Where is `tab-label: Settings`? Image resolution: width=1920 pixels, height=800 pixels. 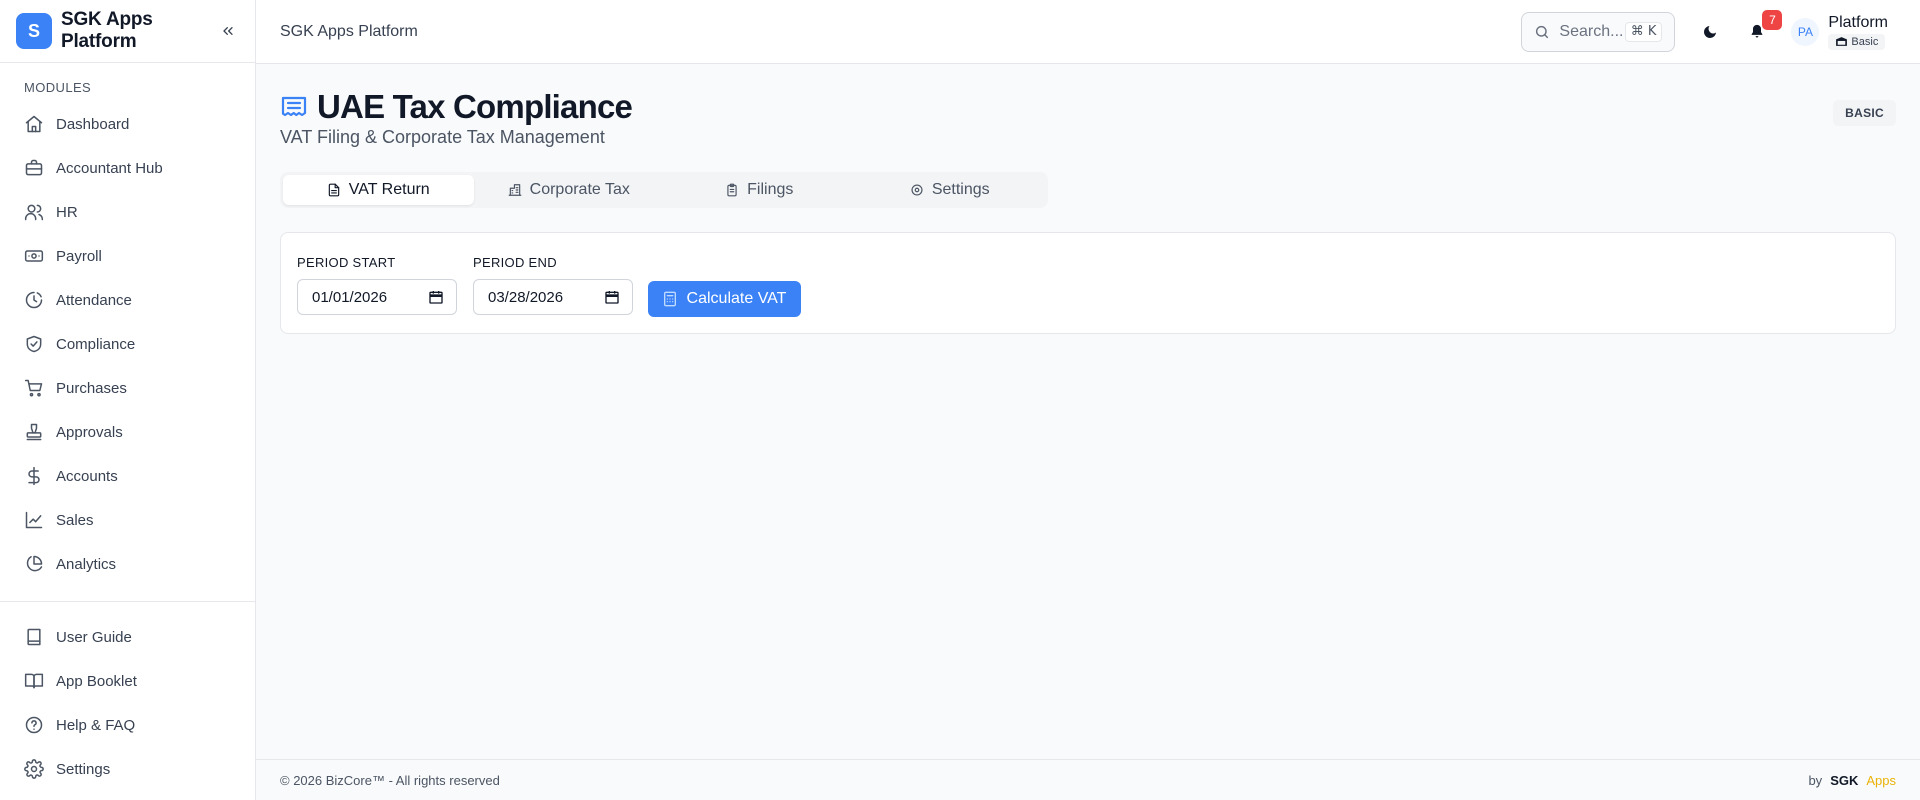
tab-label: Settings is located at coordinates (960, 189).